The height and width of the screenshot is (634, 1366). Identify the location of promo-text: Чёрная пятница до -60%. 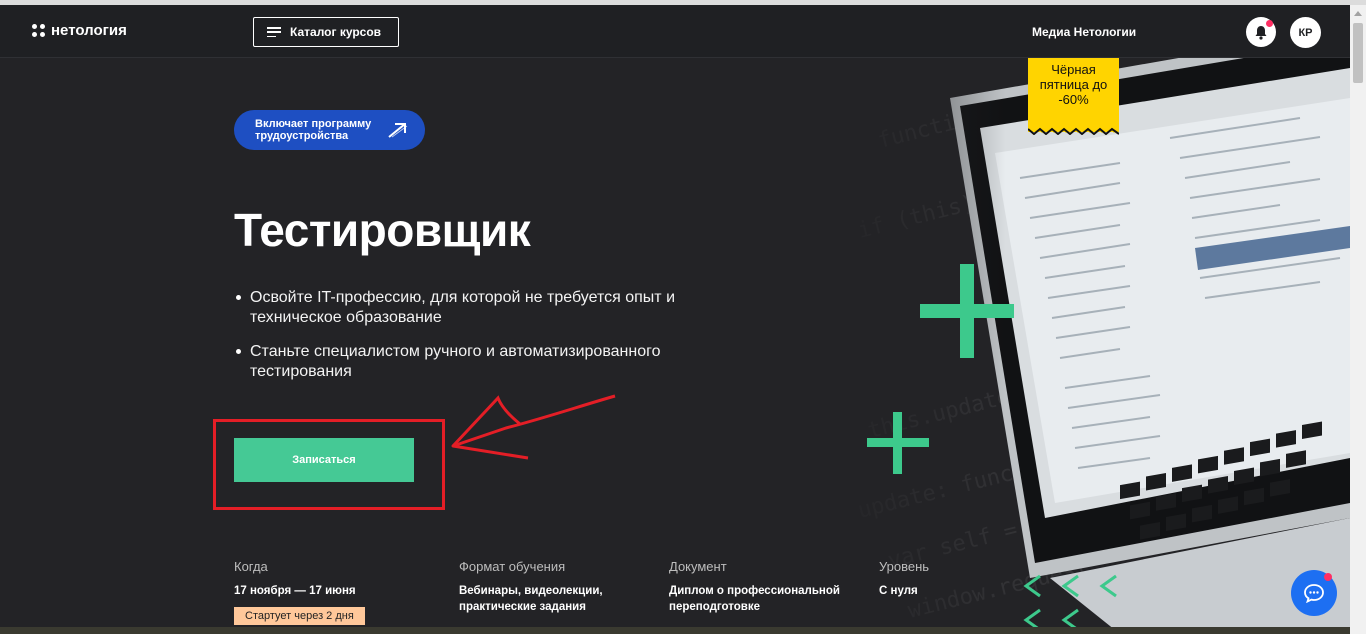
(1073, 84).